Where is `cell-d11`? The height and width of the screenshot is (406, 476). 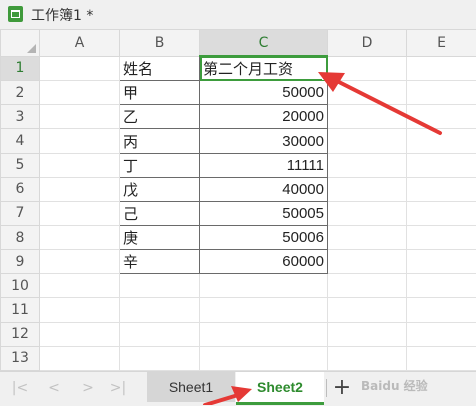 cell-d11 is located at coordinates (367, 310).